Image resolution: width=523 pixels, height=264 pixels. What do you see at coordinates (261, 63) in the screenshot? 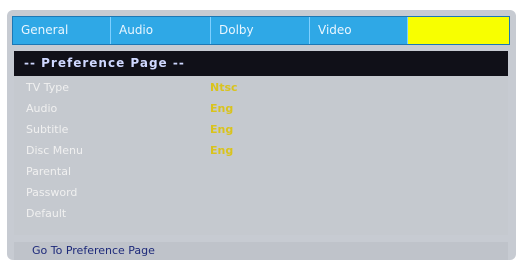
I see `page-title: -- Preference Page --` at bounding box center [261, 63].